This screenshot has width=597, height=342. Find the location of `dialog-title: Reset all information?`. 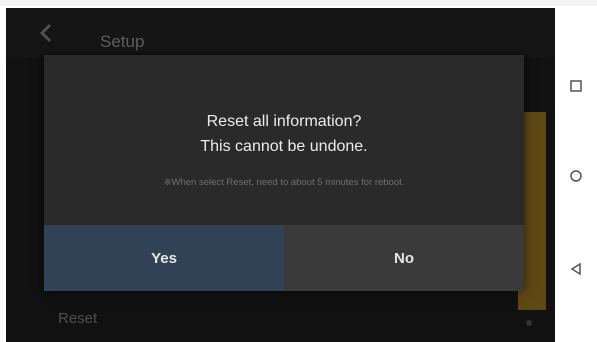

dialog-title: Reset all information? is located at coordinates (284, 121).